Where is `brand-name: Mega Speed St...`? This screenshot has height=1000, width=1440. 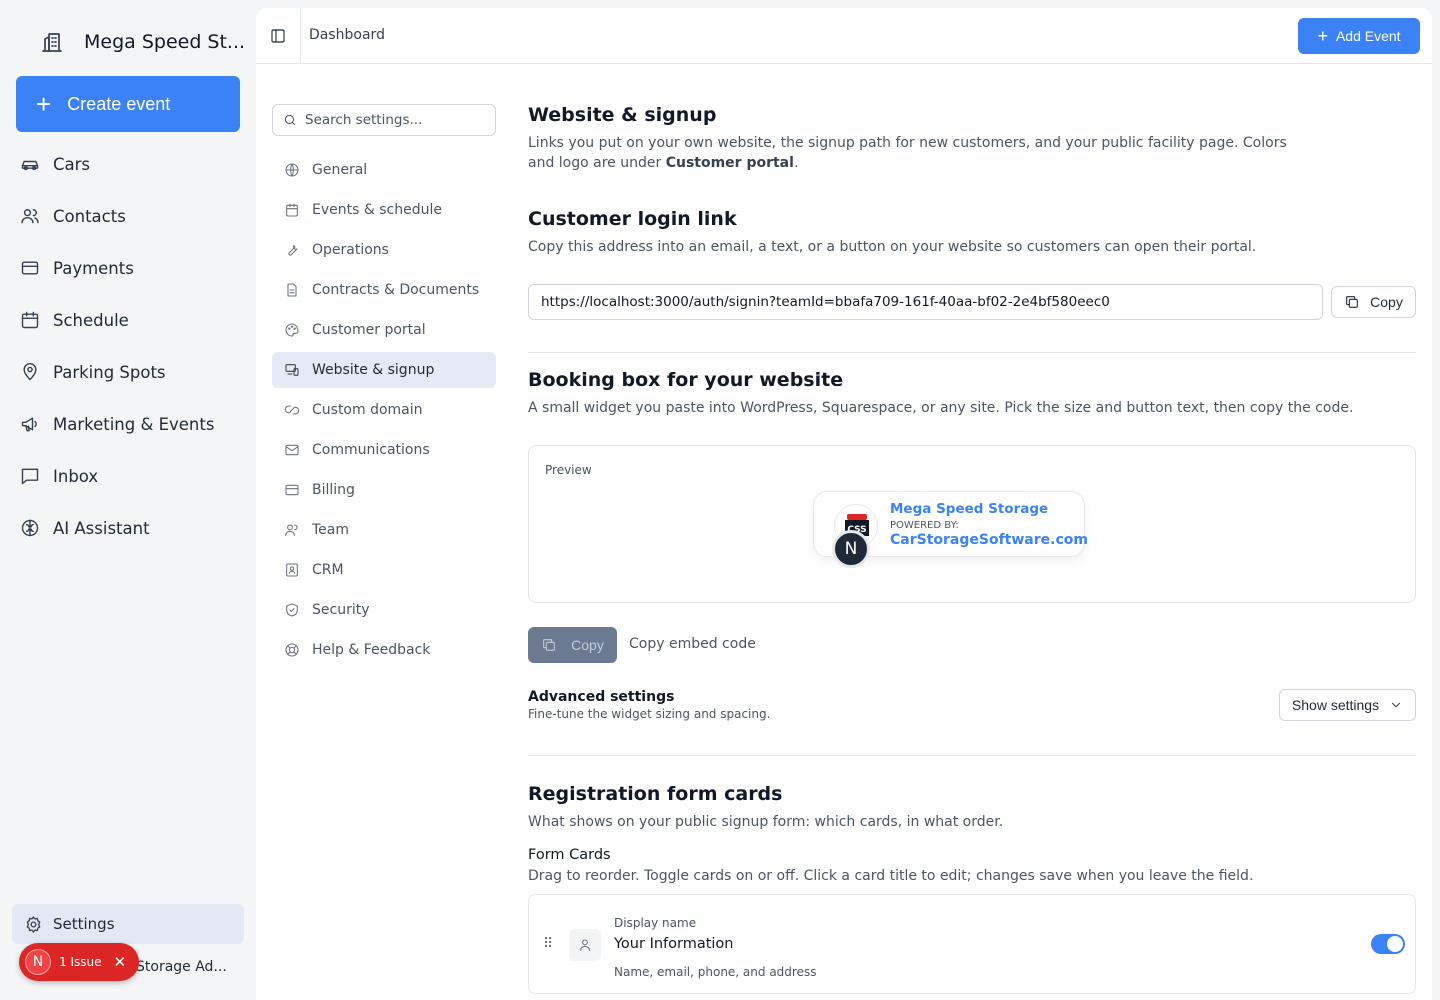
brand-name: Mega Speed St... is located at coordinates (165, 42).